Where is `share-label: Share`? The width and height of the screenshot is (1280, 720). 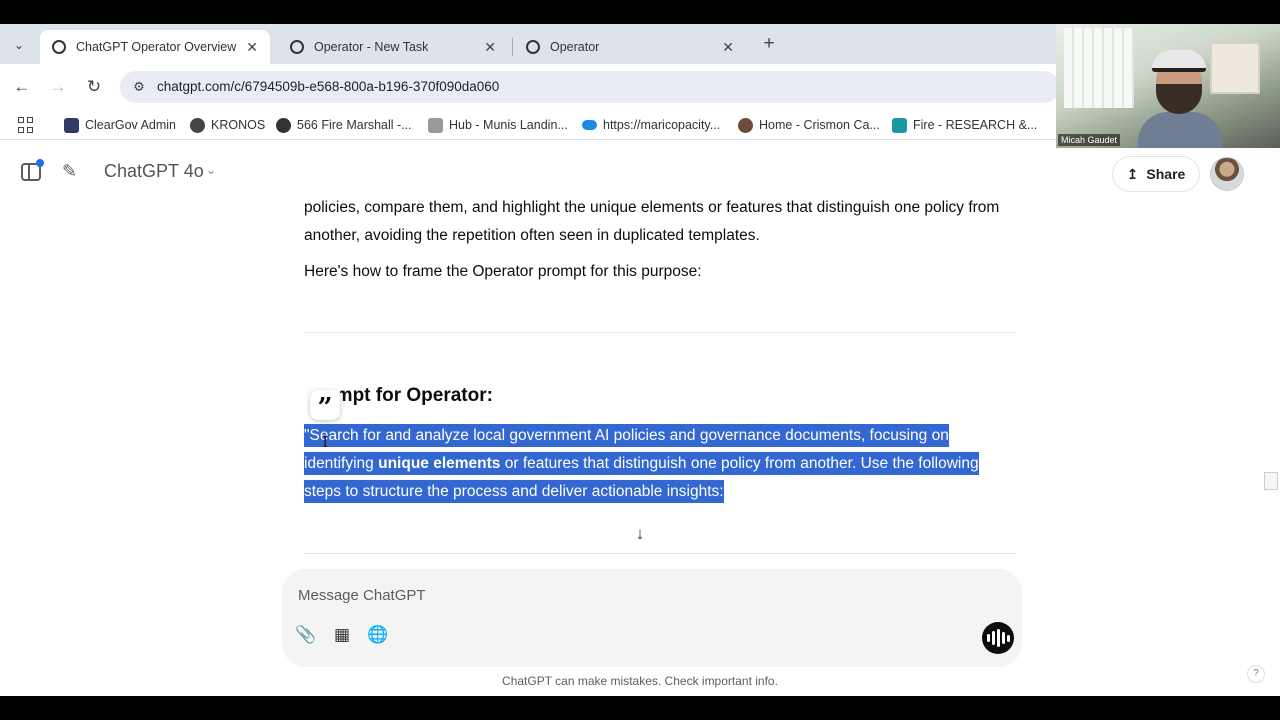
share-label: Share is located at coordinates (1166, 174).